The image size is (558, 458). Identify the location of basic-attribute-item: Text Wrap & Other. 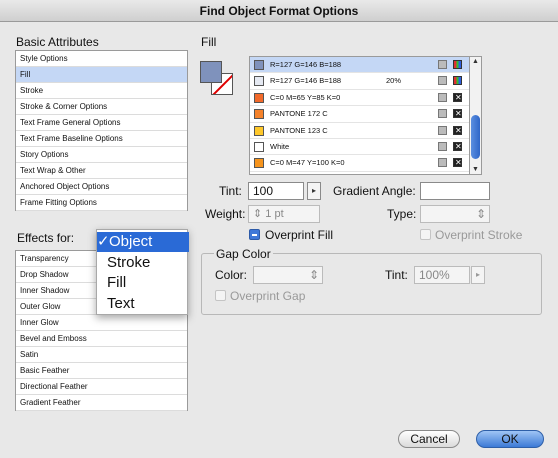
(101, 171).